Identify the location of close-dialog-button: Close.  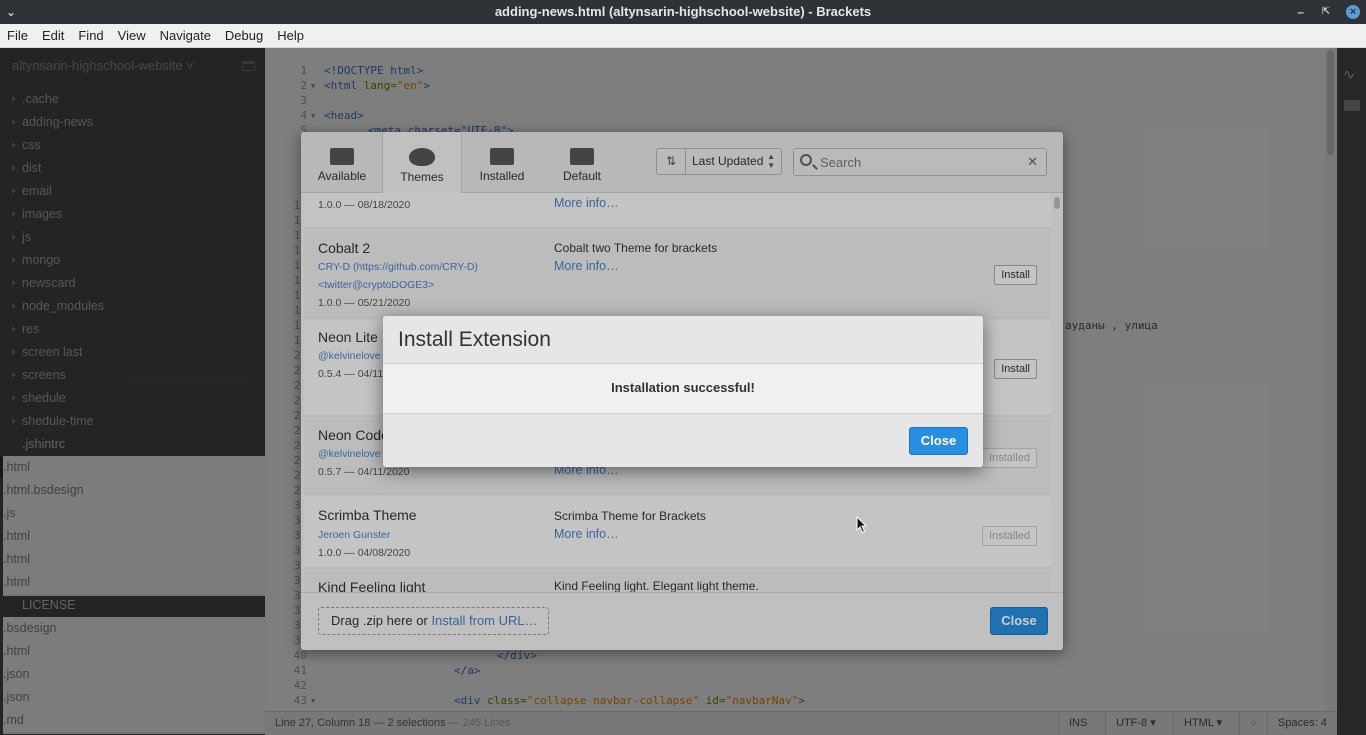
(938, 441).